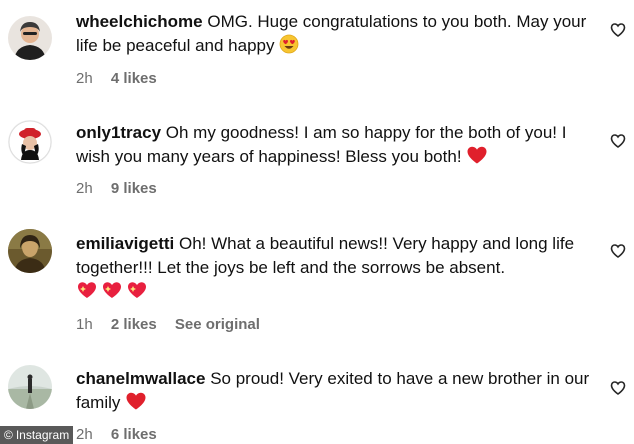  Describe the element at coordinates (140, 378) in the screenshot. I see `comment-username: chanelmwallace` at that location.